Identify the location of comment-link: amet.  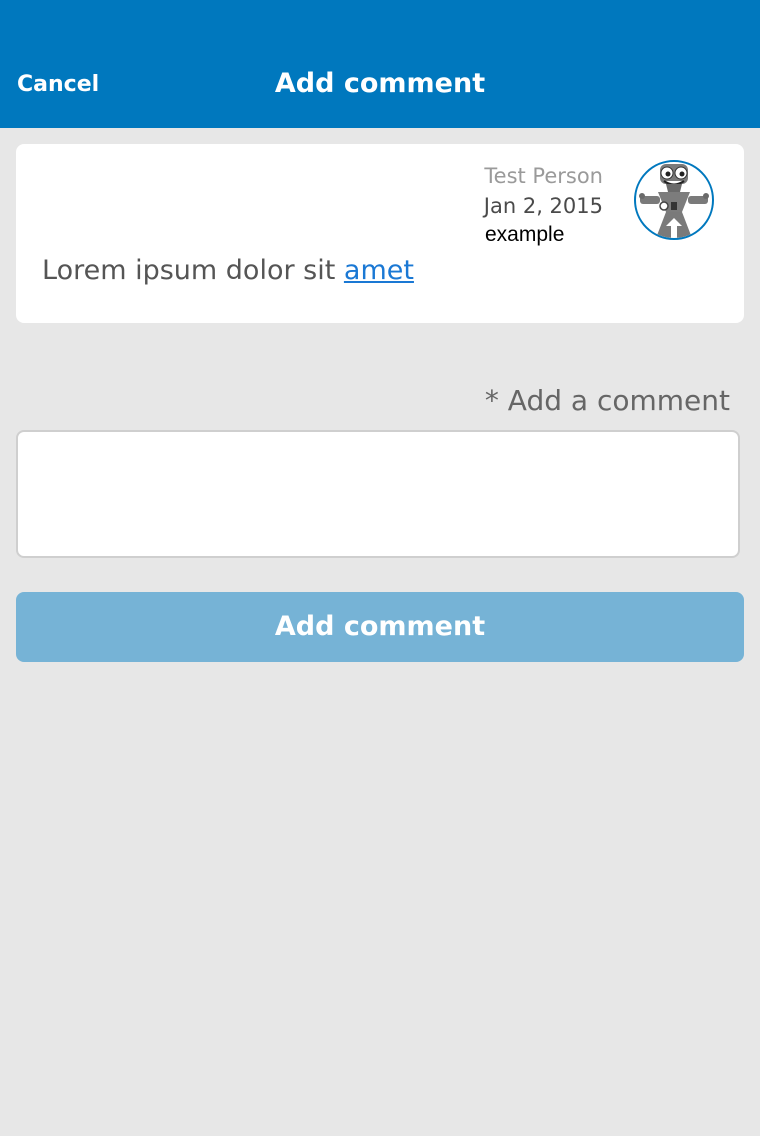
(379, 270).